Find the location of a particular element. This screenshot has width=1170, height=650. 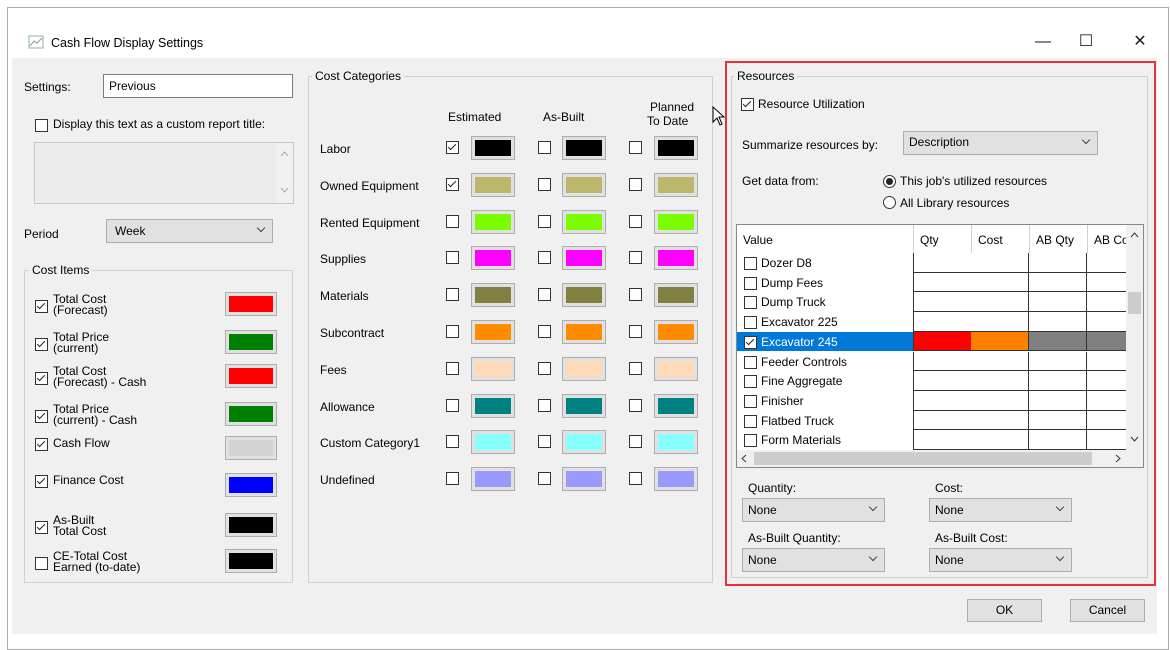

grid-row: Excavator 225 is located at coordinates (940, 322).